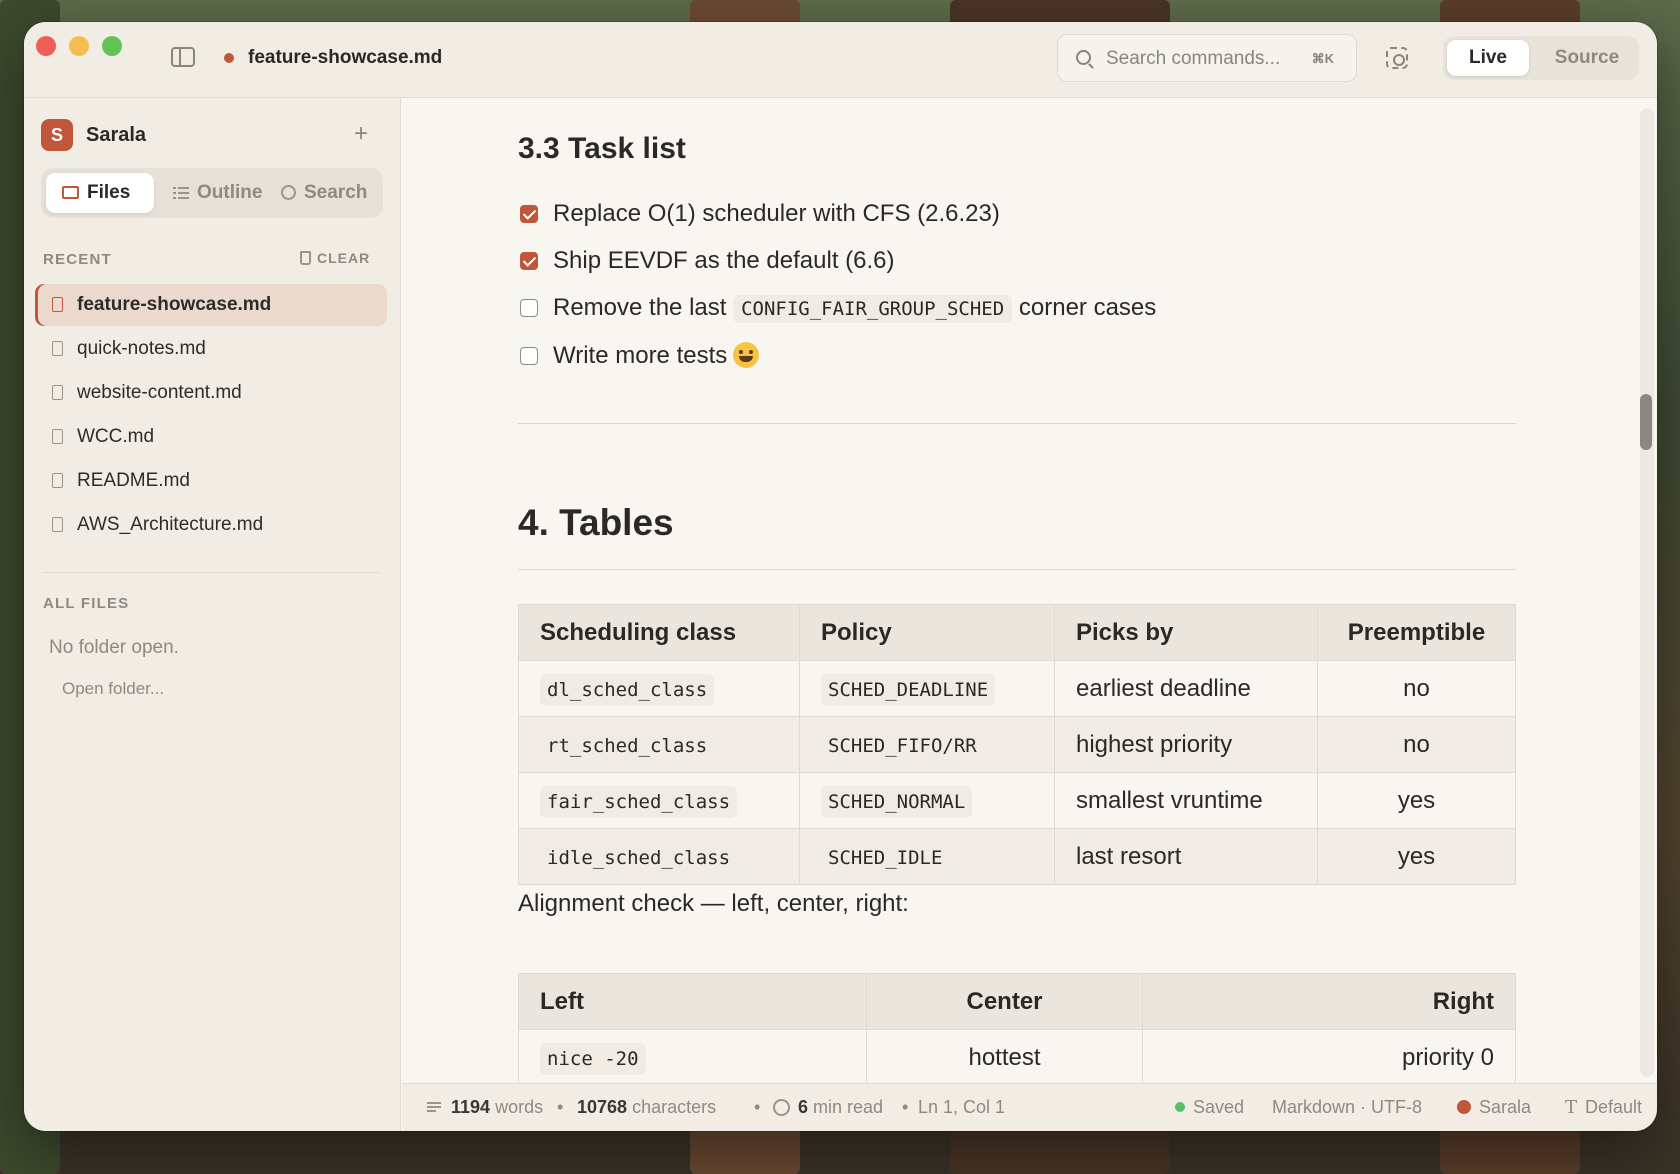 The height and width of the screenshot is (1174, 1680). Describe the element at coordinates (114, 647) in the screenshot. I see `no-folder-message: No folder open.` at that location.